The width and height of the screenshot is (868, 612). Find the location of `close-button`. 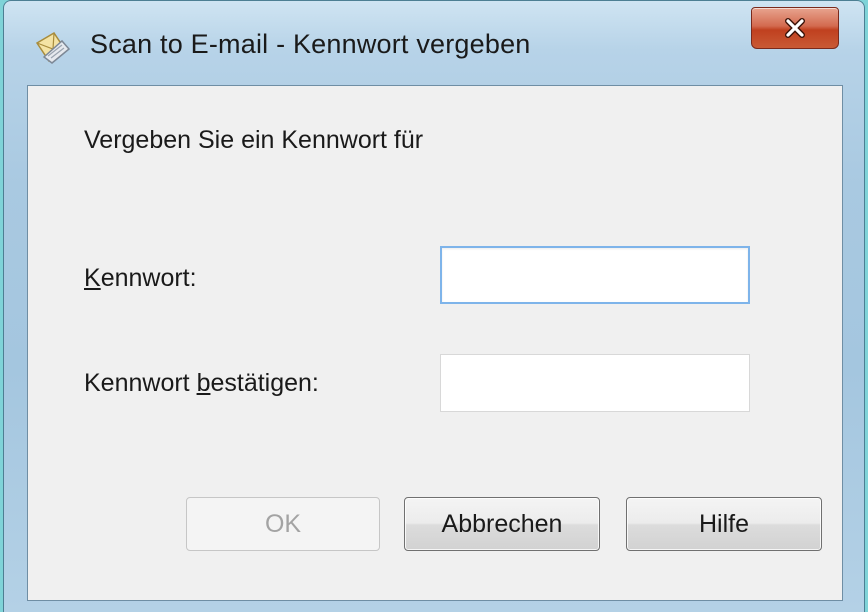

close-button is located at coordinates (795, 28).